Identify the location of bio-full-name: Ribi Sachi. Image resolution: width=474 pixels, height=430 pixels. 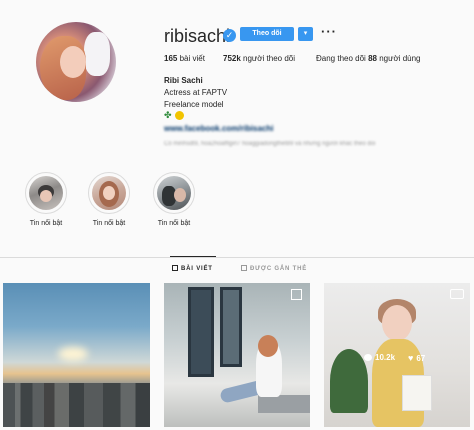
(183, 80).